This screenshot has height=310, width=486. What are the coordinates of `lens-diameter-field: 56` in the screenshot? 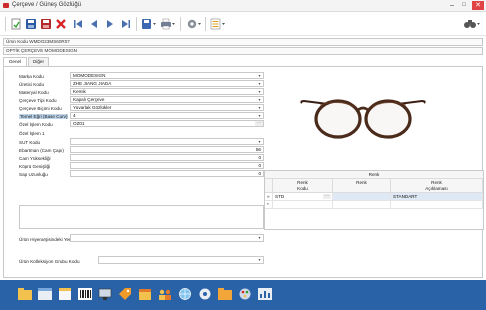 It's located at (167, 149).